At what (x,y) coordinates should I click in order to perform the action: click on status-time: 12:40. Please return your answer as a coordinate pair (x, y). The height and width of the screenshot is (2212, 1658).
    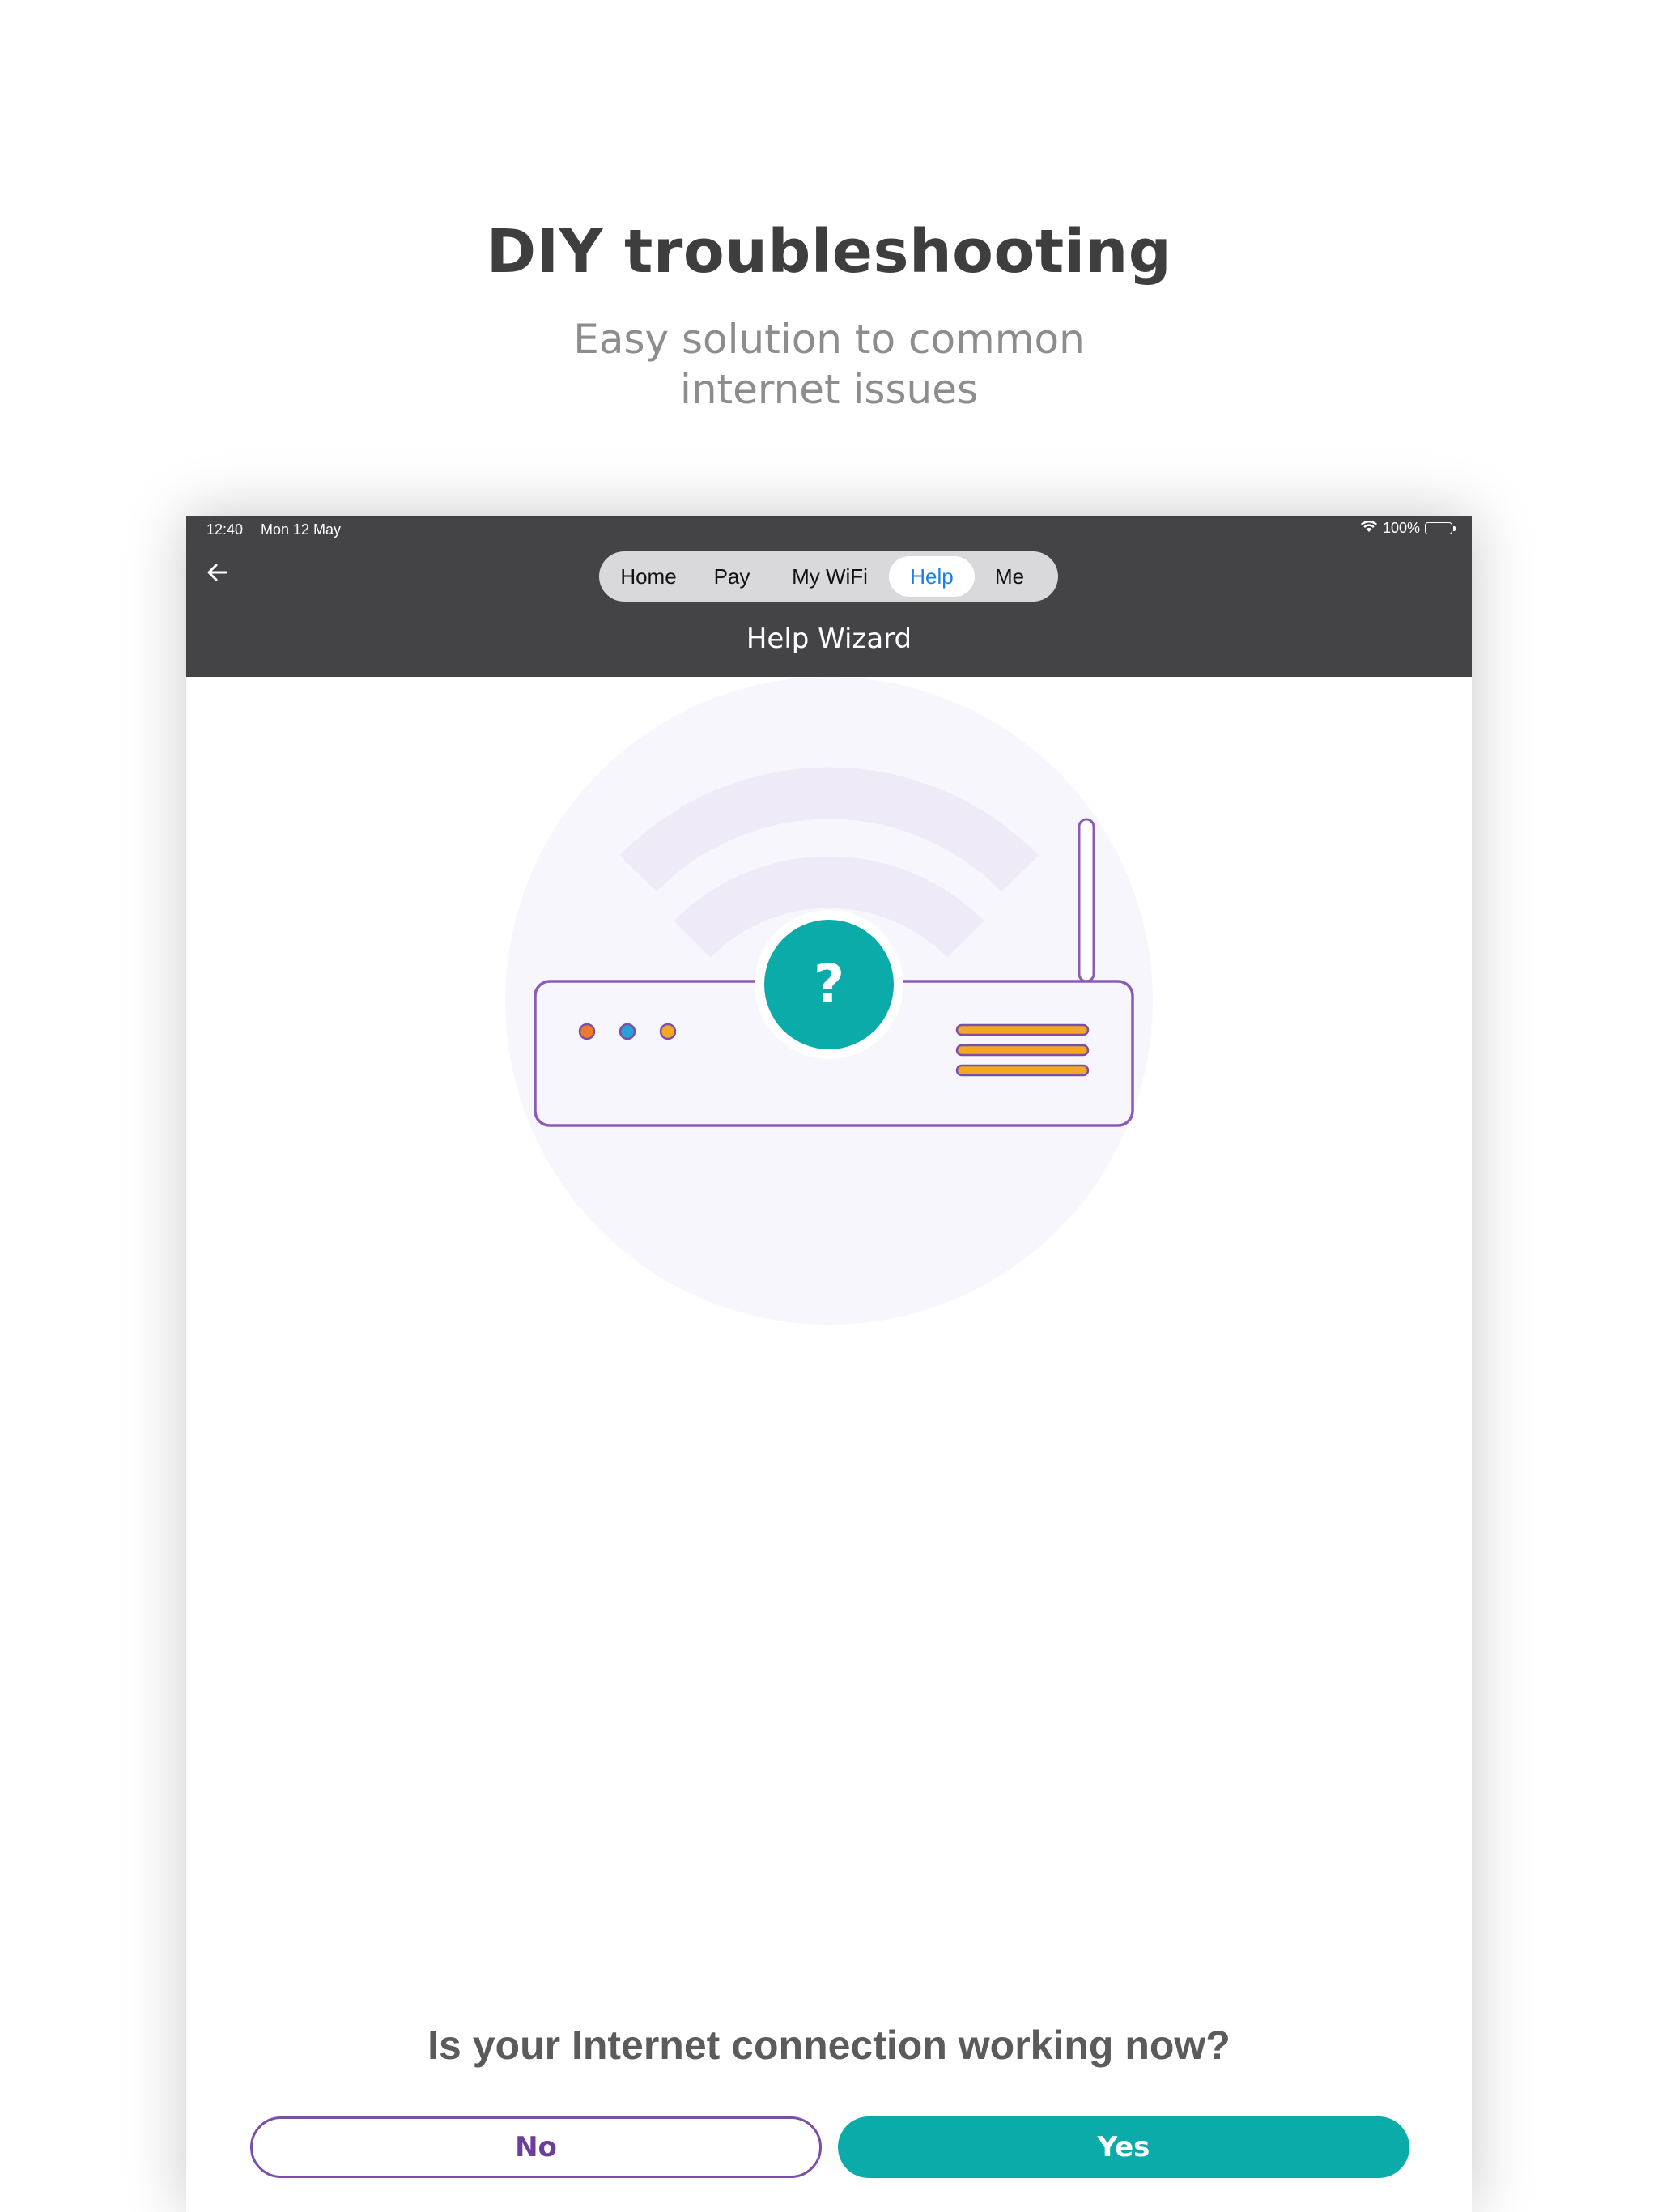
    Looking at the image, I should click on (225, 530).